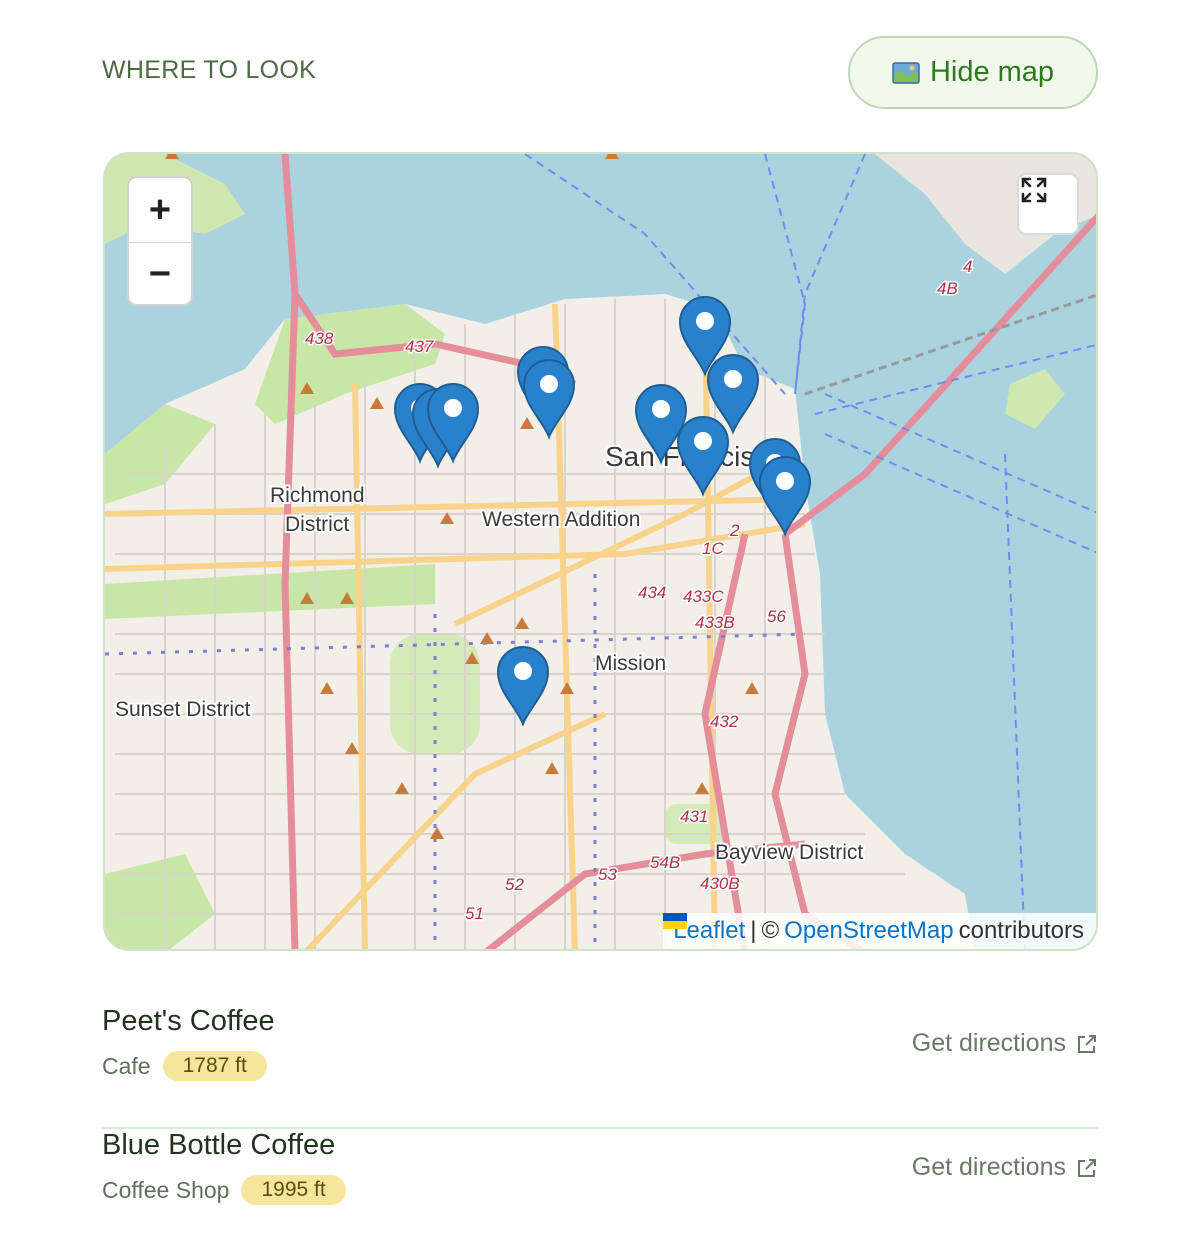  Describe the element at coordinates (675, 921) in the screenshot. I see `ukraine-flag-icon` at that location.